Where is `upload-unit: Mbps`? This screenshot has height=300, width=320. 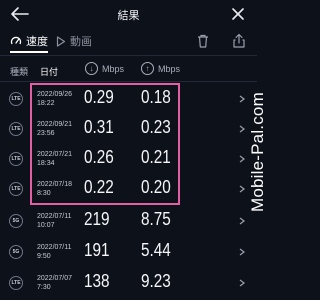
upload-unit: Mbps is located at coordinates (169, 68).